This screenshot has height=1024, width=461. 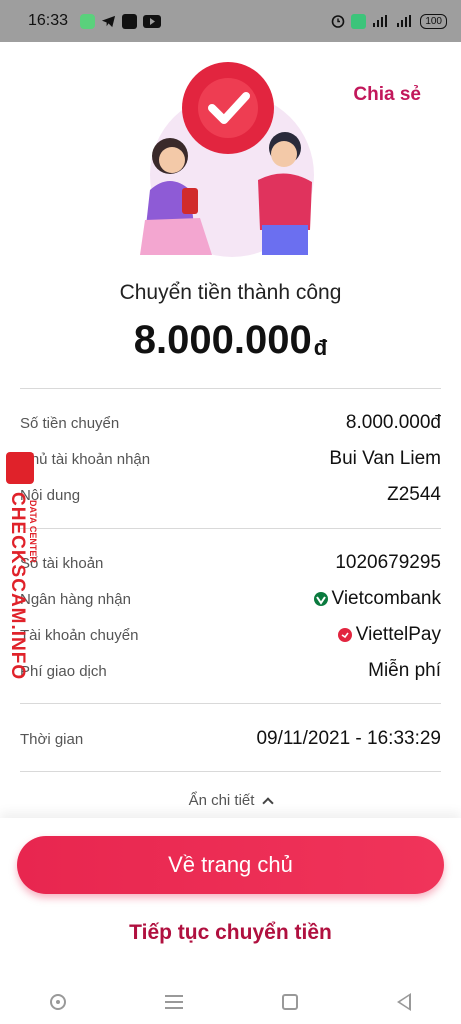 What do you see at coordinates (222, 340) in the screenshot?
I see `amount-value: 8.000.000` at bounding box center [222, 340].